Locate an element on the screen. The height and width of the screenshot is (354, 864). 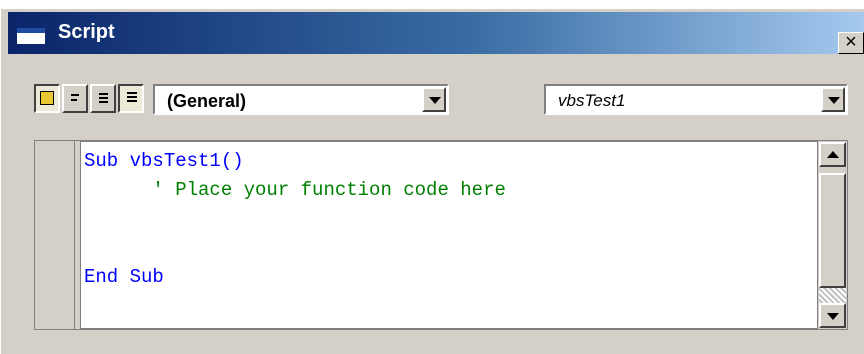
procedure-combo: vbsTest1 is located at coordinates (696, 99).